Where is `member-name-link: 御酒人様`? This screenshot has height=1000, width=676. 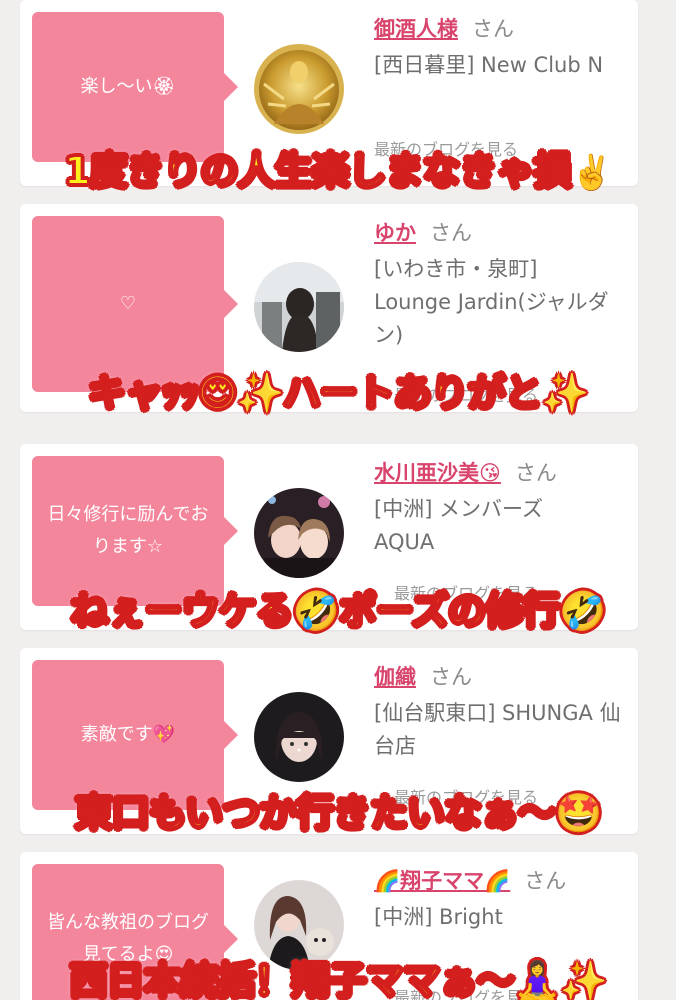
member-name-link: 御酒人様 is located at coordinates (416, 29).